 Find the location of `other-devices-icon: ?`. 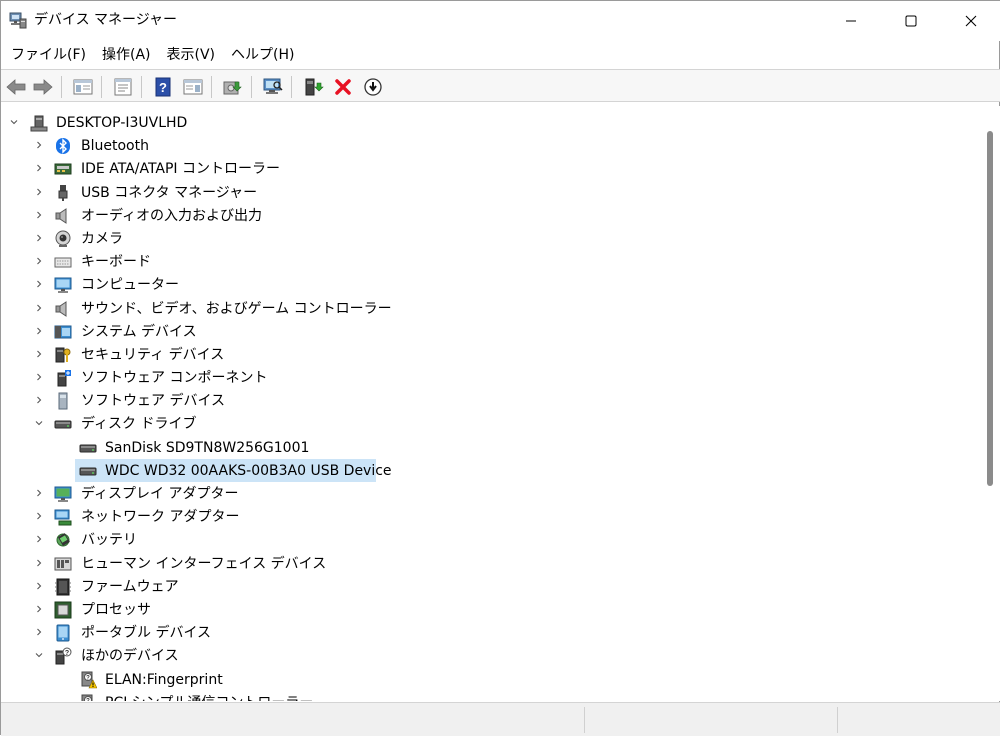

other-devices-icon: ? is located at coordinates (63, 656).